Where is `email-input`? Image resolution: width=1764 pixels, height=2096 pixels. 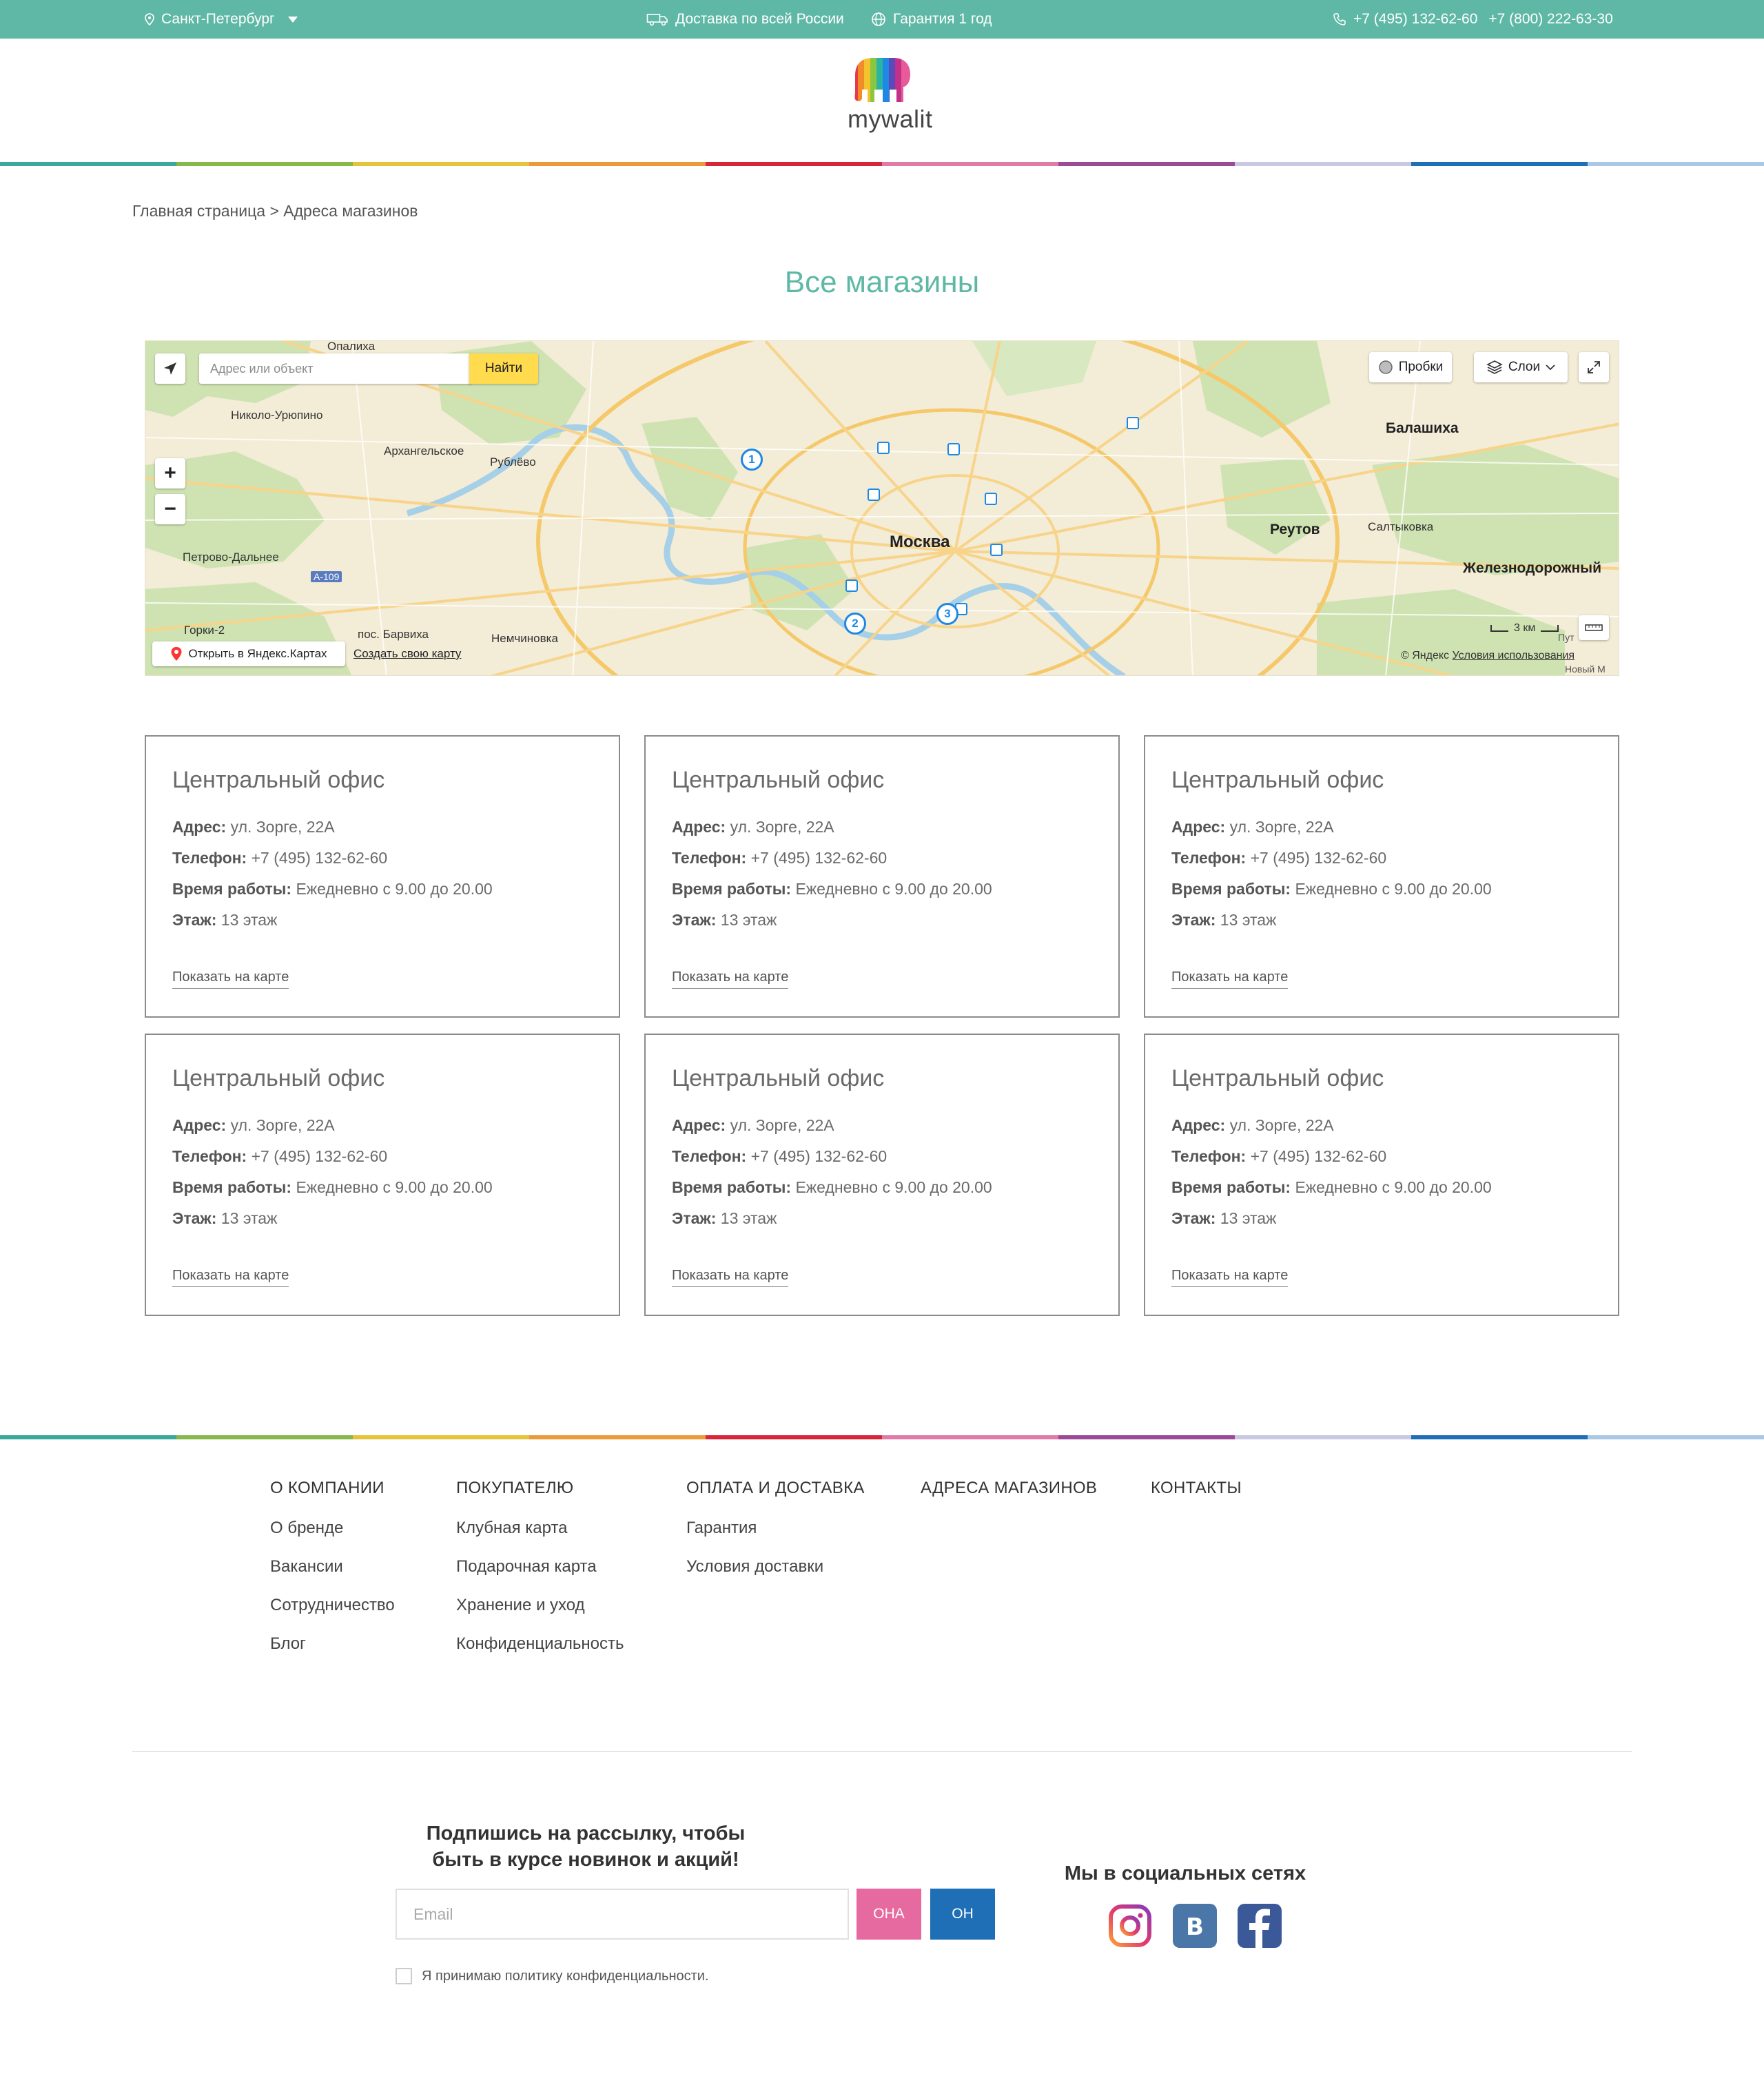 email-input is located at coordinates (622, 1914).